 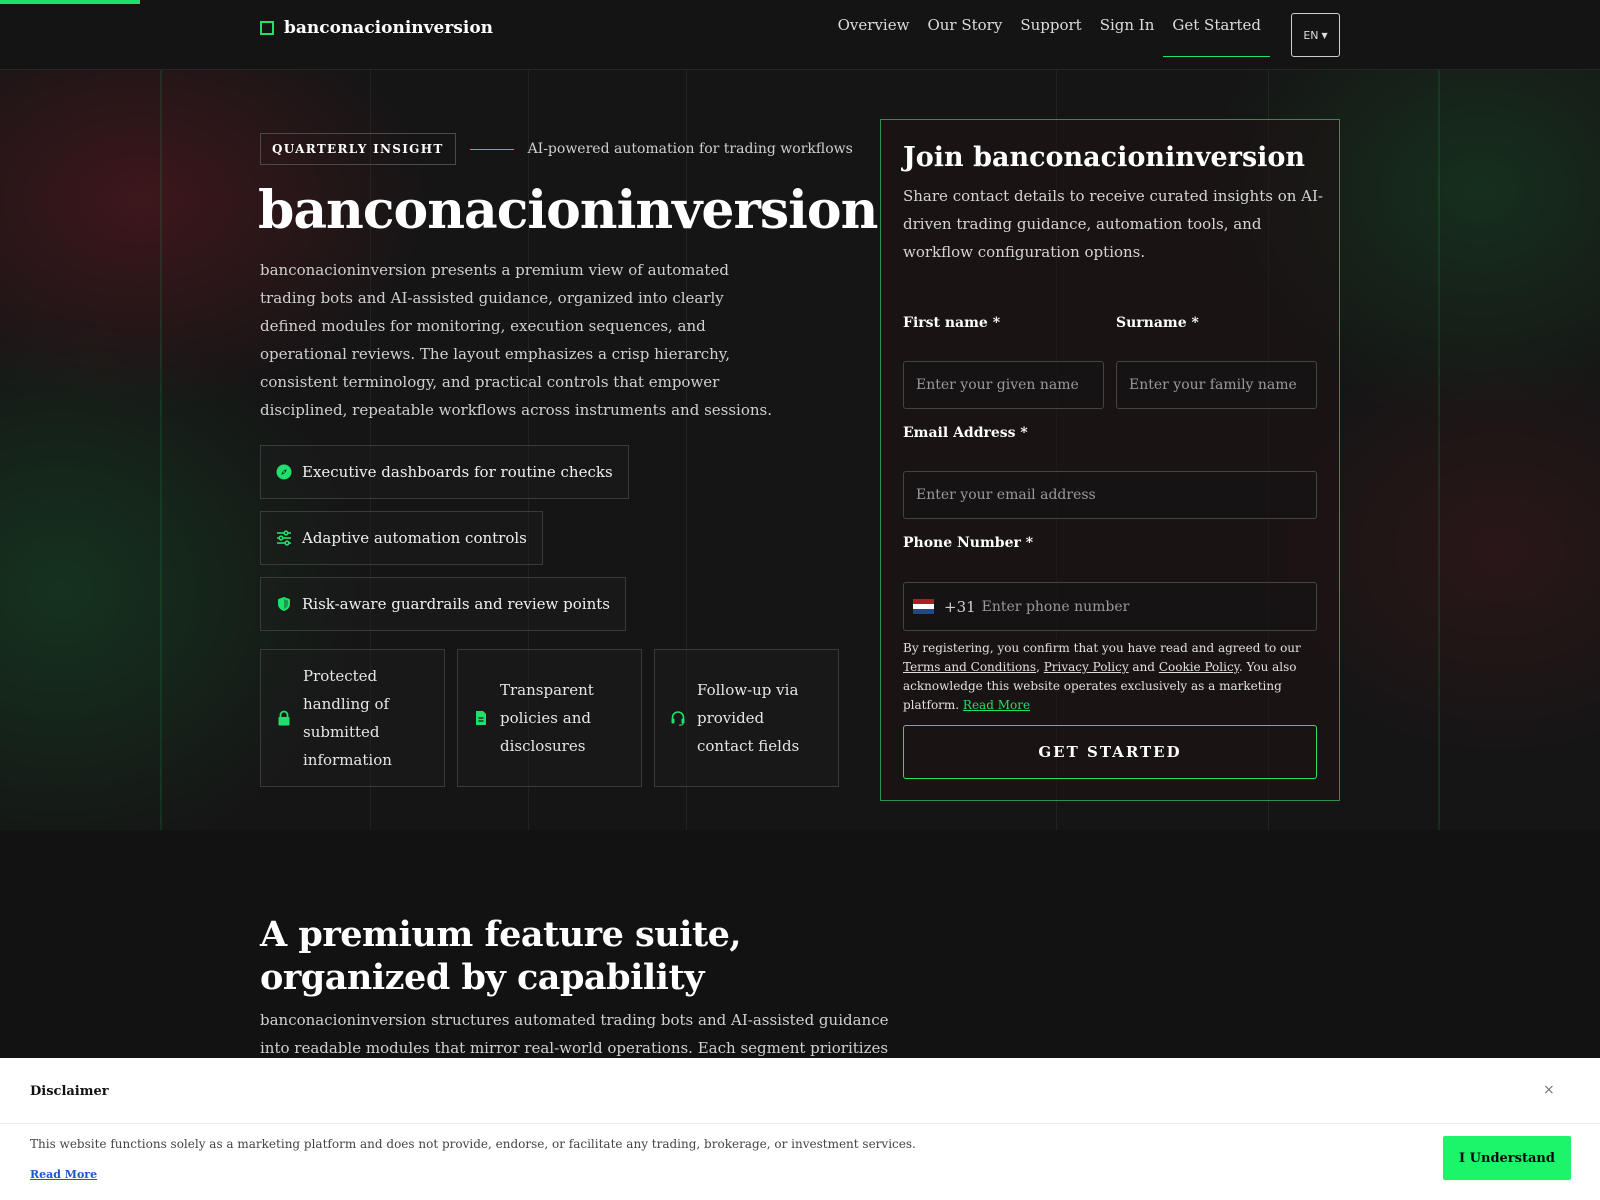 I want to click on nav-link-get-started: Get Started, so click(x=1216, y=28).